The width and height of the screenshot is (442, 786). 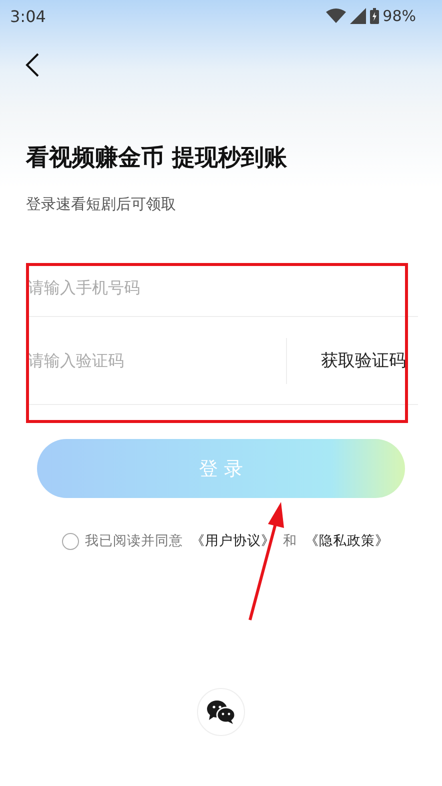 I want to click on battery-icon, so click(x=374, y=16).